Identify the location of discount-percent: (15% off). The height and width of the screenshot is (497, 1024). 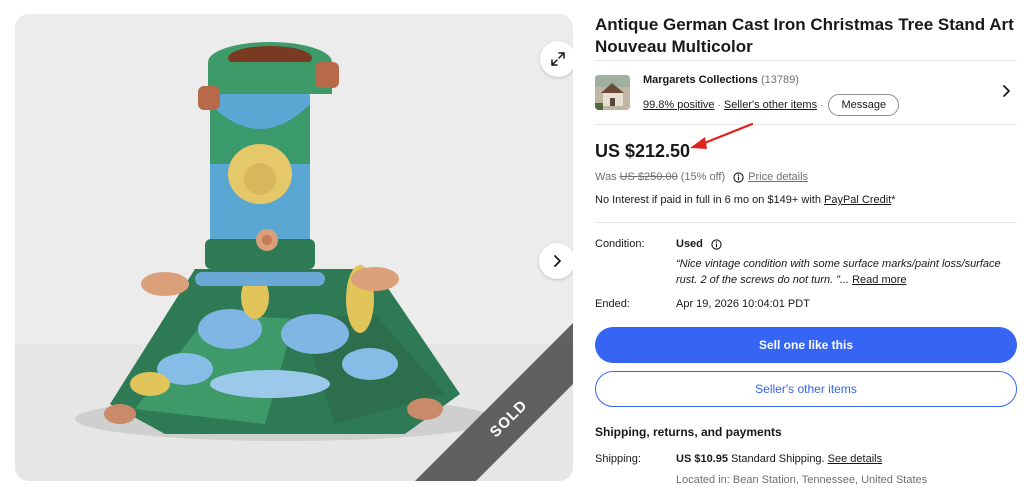
(703, 177).